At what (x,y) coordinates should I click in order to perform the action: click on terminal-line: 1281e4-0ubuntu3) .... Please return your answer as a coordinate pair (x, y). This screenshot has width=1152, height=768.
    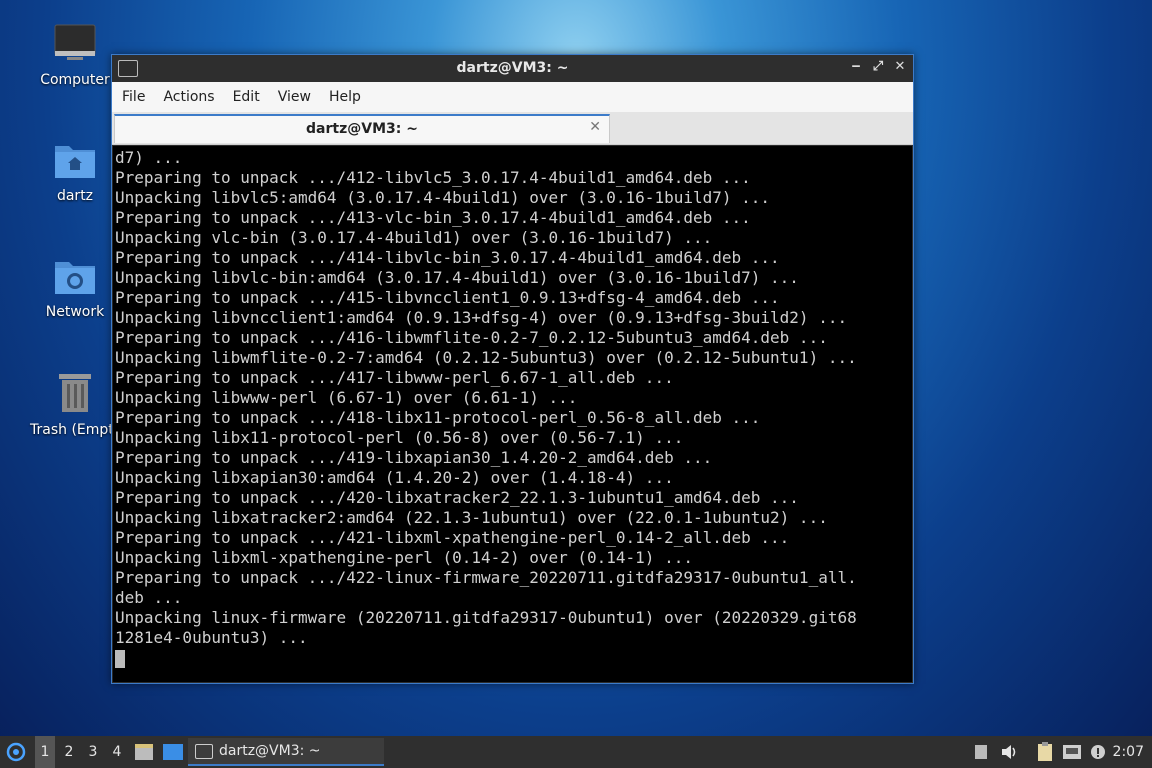
    Looking at the image, I should click on (211, 637).